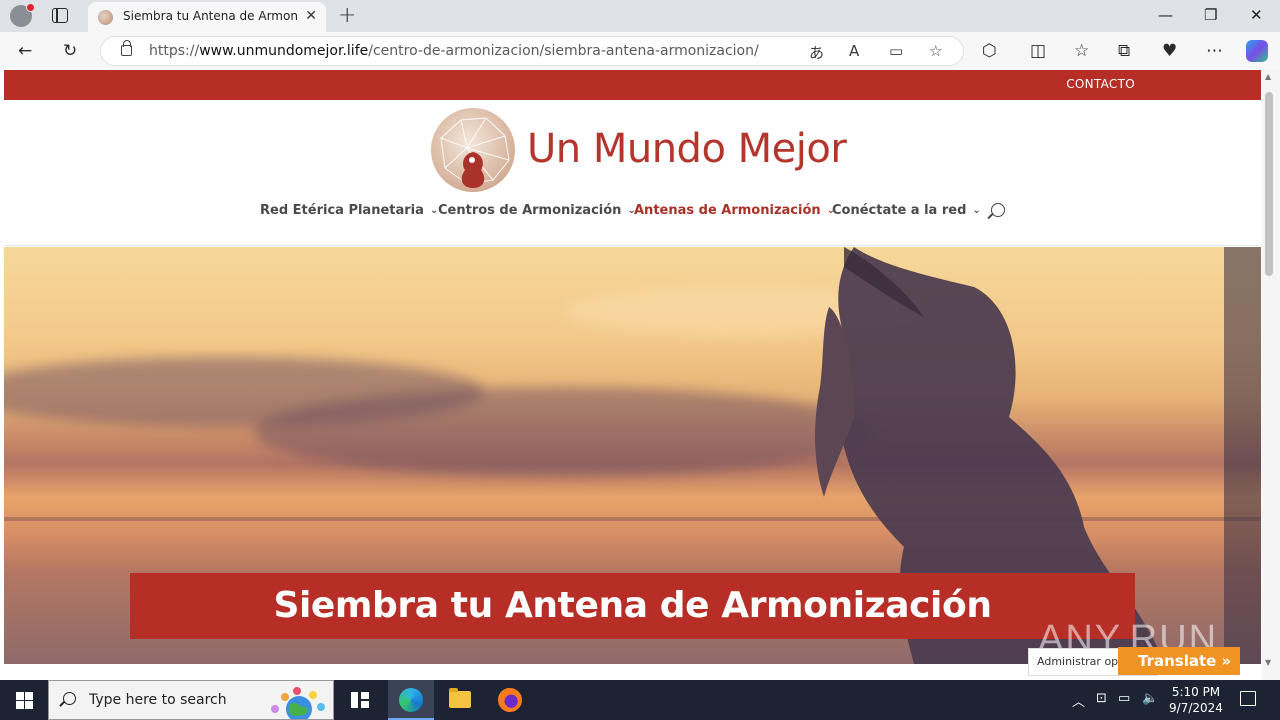  Describe the element at coordinates (1214, 51) in the screenshot. I see `more-menu-icon: ⋯` at that location.